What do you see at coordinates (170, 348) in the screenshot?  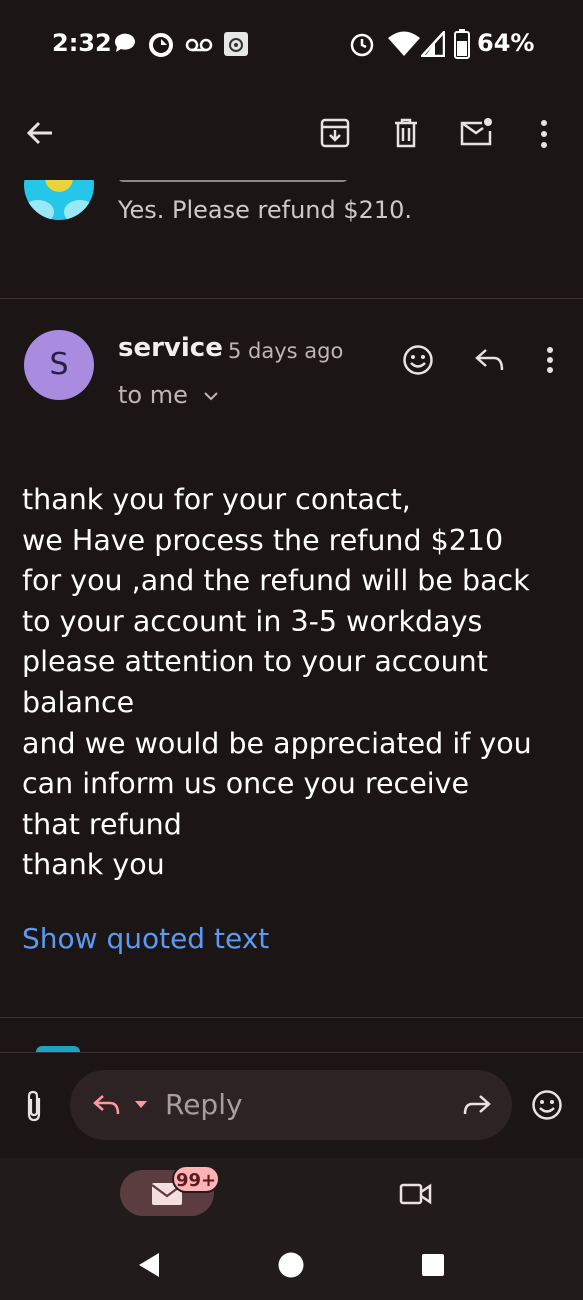 I see `sender-name: service` at bounding box center [170, 348].